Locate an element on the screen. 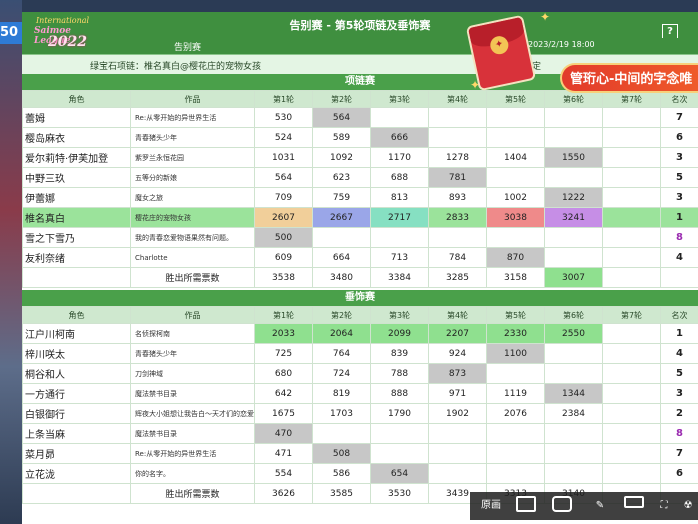  vote-count: 839 is located at coordinates (399, 353).